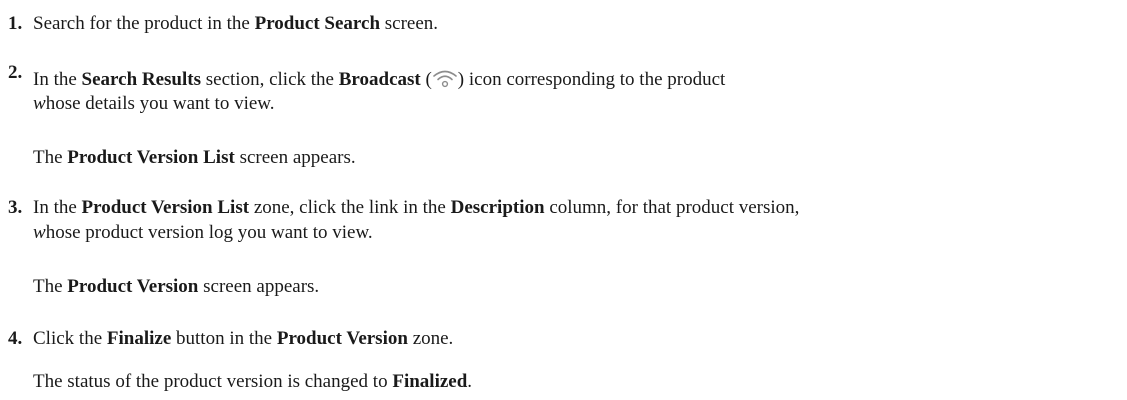  I want to click on text: zone., so click(430, 338).